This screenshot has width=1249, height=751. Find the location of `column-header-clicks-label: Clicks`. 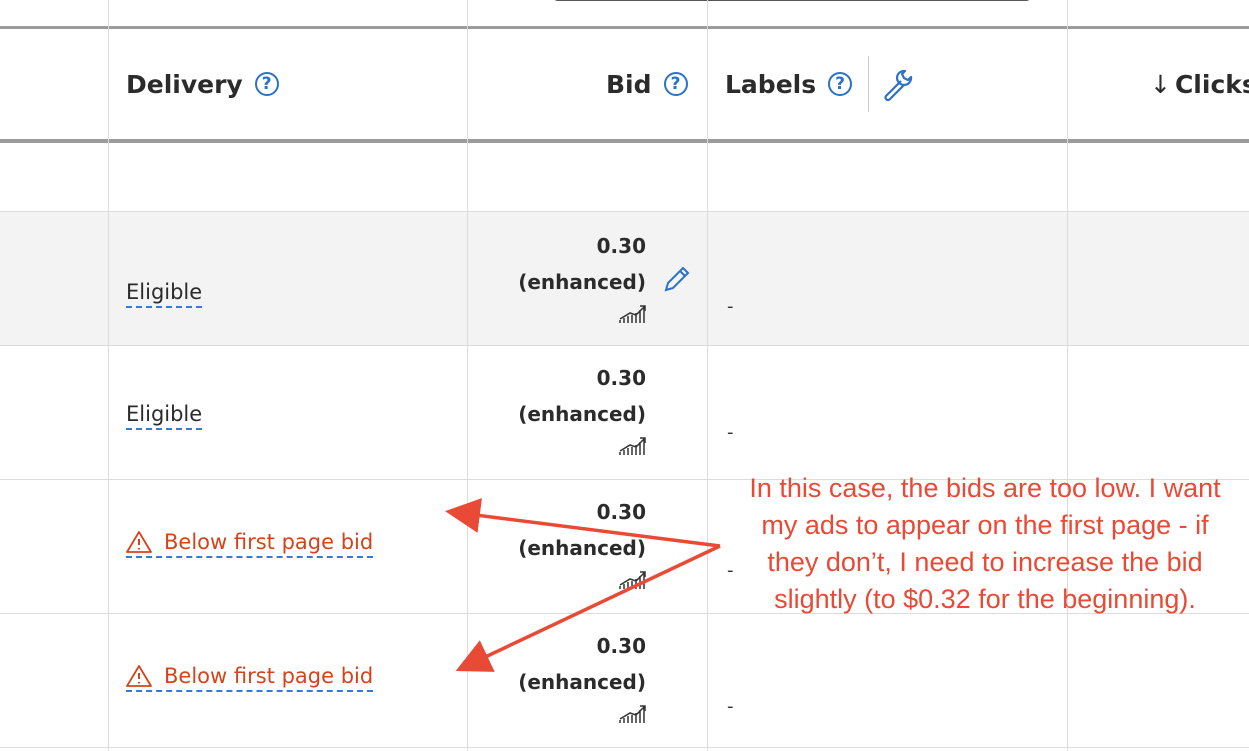

column-header-clicks-label: Clicks is located at coordinates (1211, 84).